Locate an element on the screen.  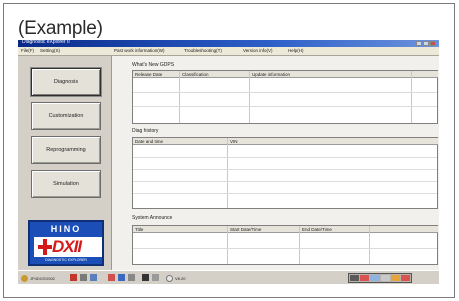
system-announce-table: Title Start Date/Time End Date/Time is located at coordinates (285, 245).